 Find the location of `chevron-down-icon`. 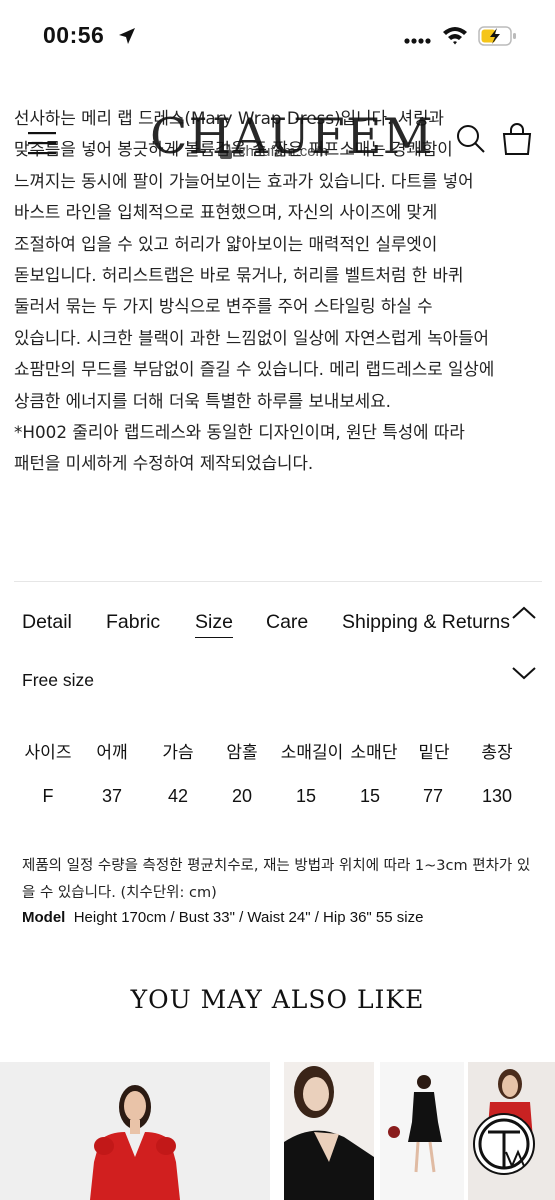

chevron-down-icon is located at coordinates (524, 673).